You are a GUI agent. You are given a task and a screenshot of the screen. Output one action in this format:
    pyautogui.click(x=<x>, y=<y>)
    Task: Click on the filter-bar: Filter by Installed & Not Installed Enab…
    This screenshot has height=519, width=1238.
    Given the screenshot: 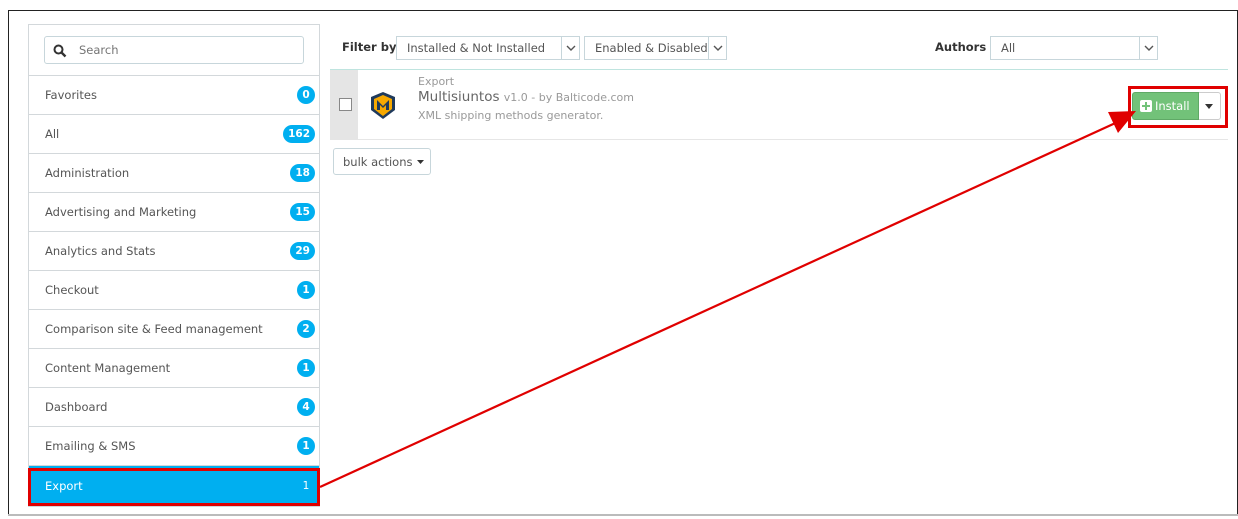 What is the action you would take?
    pyautogui.click(x=779, y=48)
    